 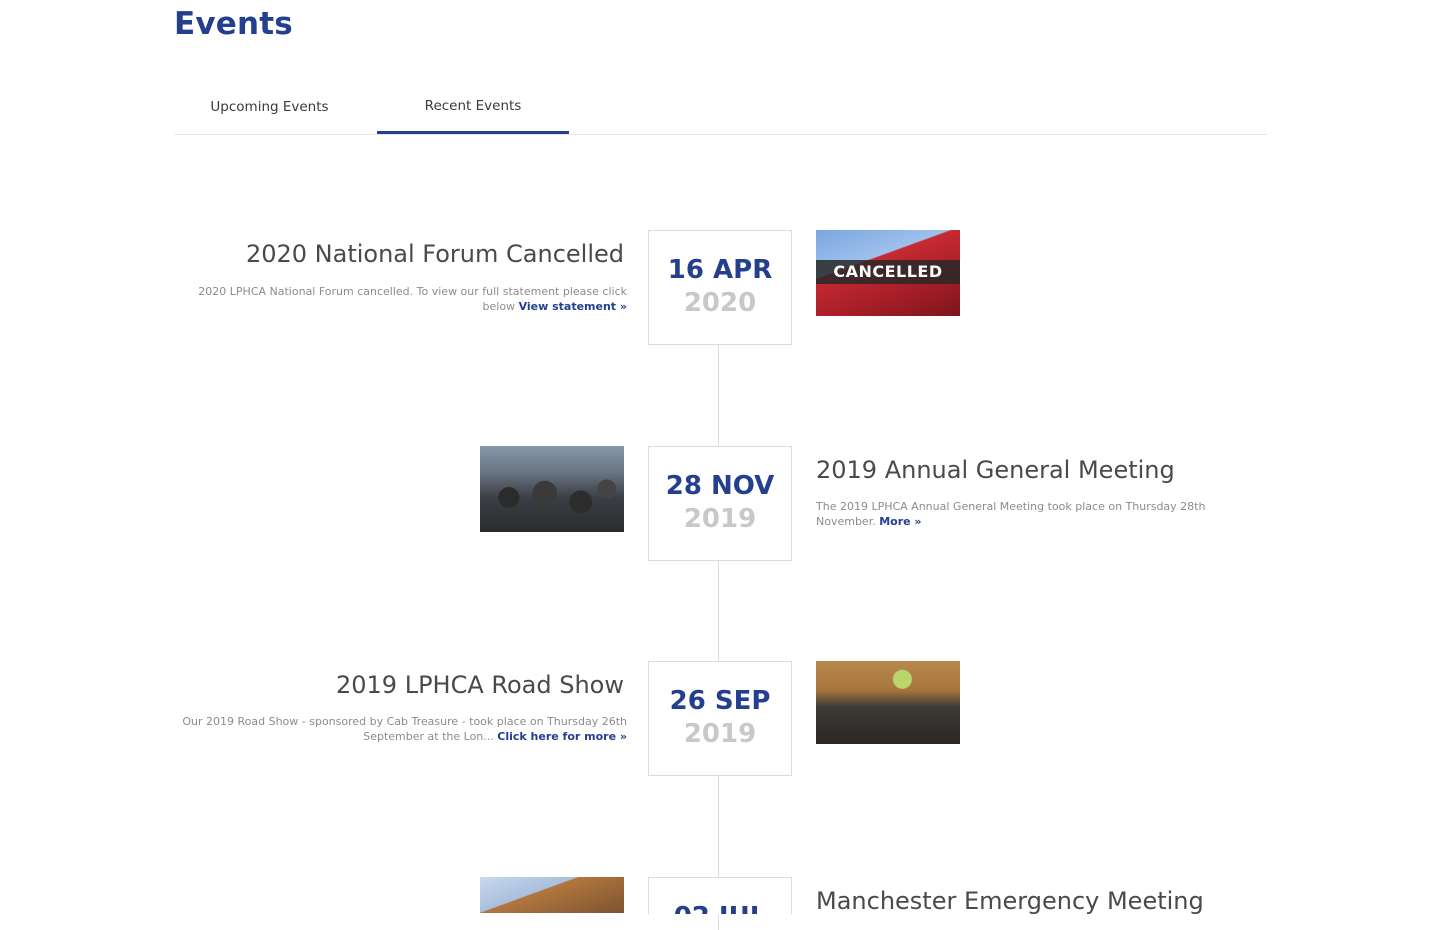 What do you see at coordinates (1010, 901) in the screenshot?
I see `event-title: Manchester Emergency Meeting` at bounding box center [1010, 901].